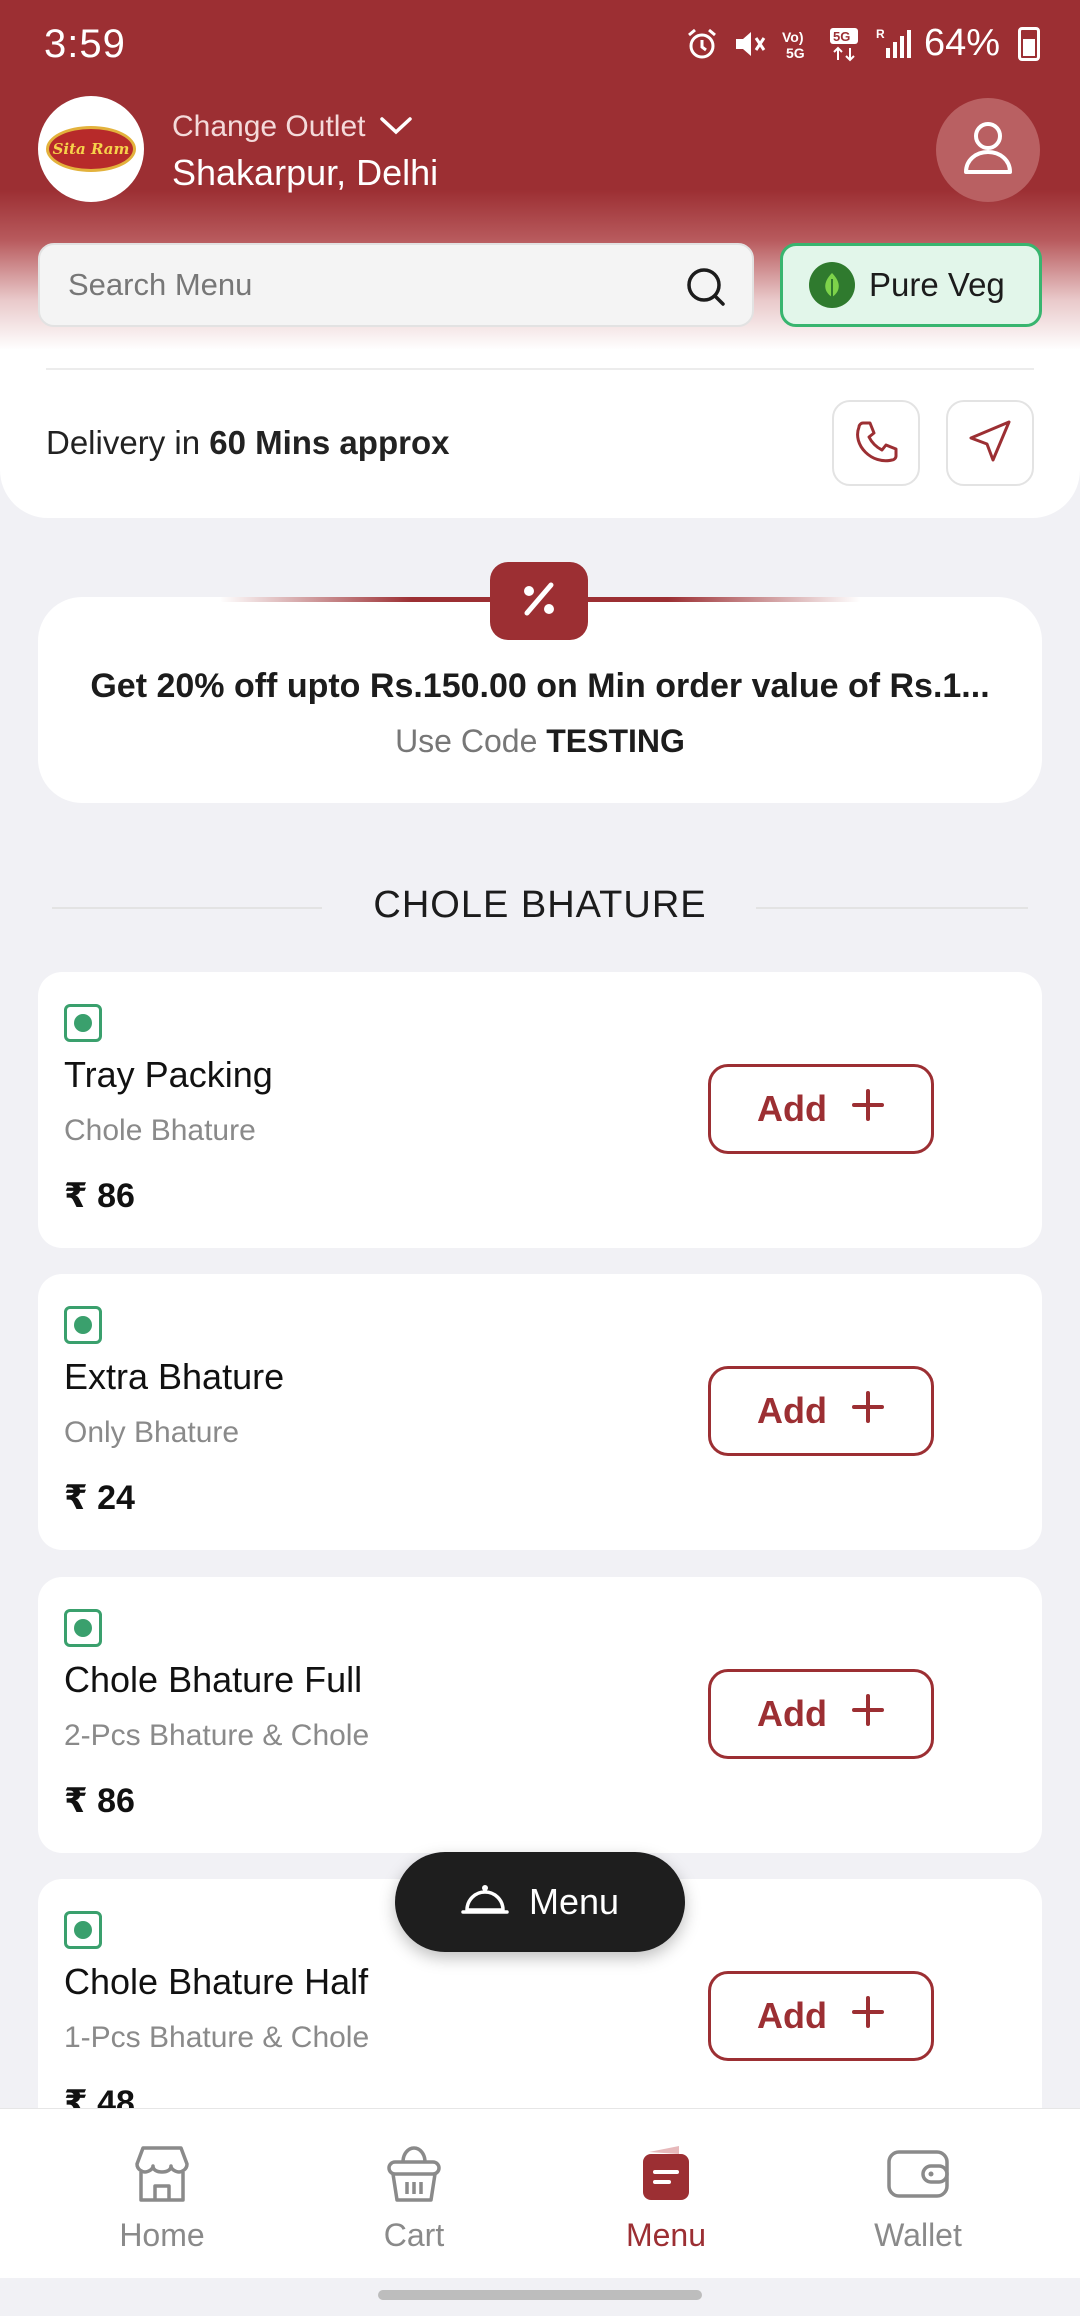 The height and width of the screenshot is (2316, 1080). I want to click on change-outlet-button: Change Outlet, so click(292, 127).